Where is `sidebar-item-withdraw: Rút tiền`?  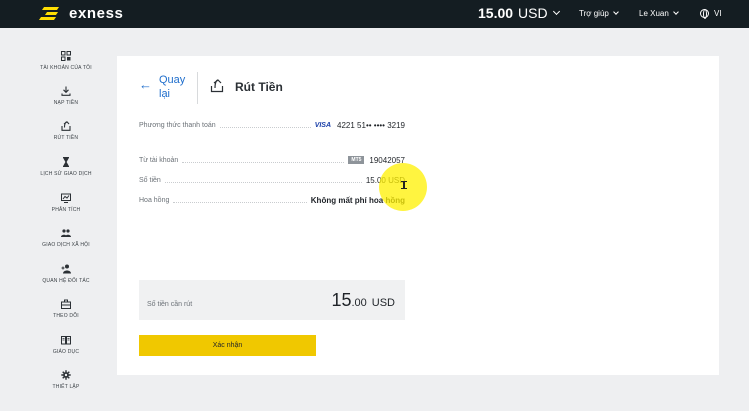 sidebar-item-withdraw: Rút tiền is located at coordinates (66, 130).